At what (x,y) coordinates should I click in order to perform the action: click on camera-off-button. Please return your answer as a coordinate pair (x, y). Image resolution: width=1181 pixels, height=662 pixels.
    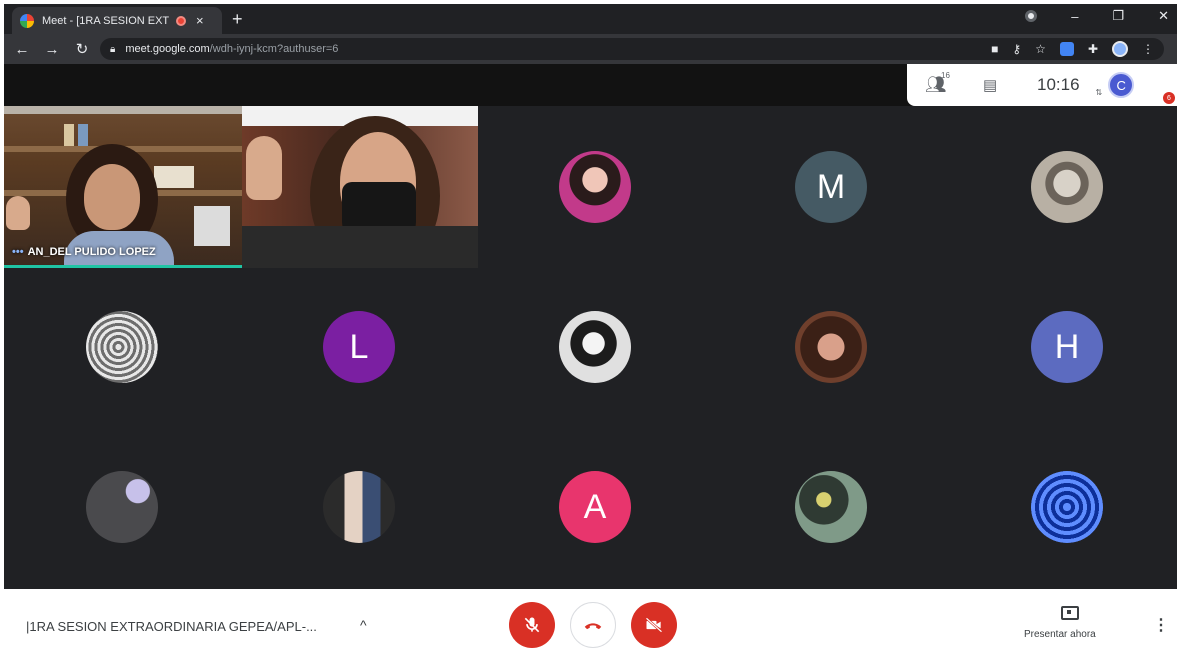
    Looking at the image, I should click on (654, 625).